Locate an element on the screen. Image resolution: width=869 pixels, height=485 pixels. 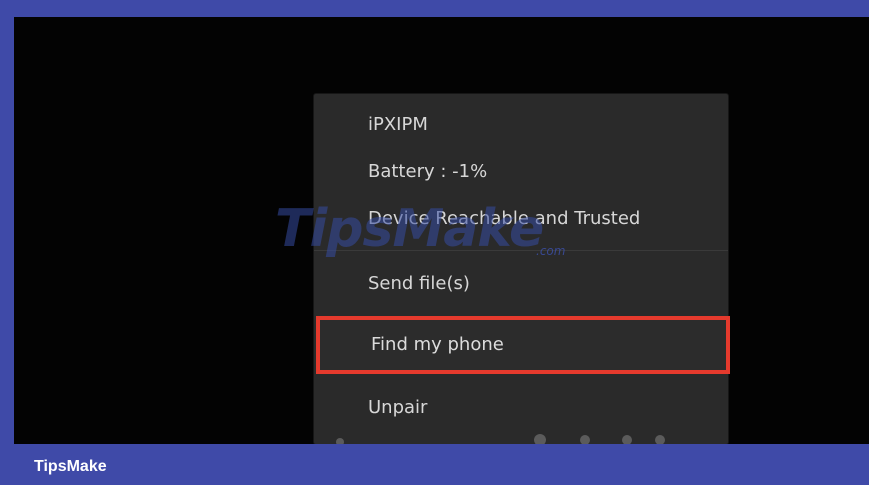
battery-label: Battery : -1% is located at coordinates (428, 171).